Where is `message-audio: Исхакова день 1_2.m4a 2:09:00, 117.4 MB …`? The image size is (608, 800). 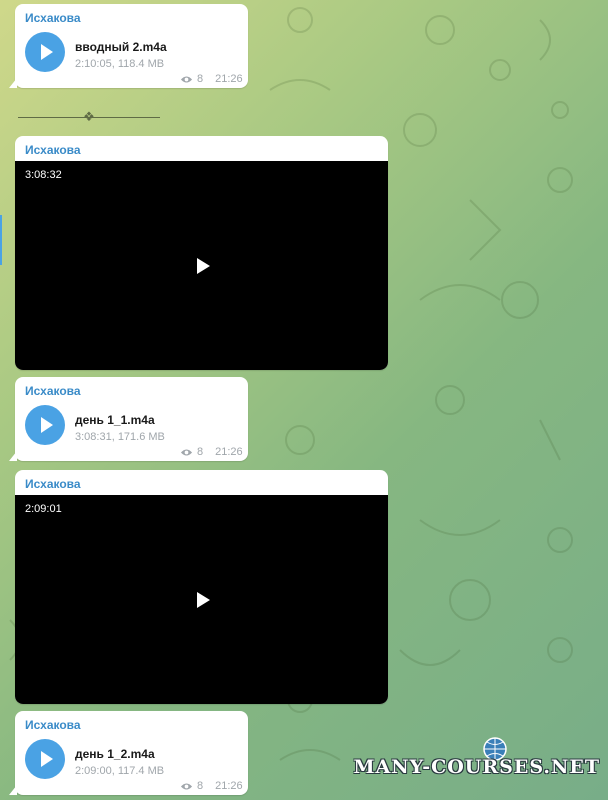 message-audio: Исхакова день 1_2.m4a 2:09:00, 117.4 MB … is located at coordinates (128, 753).